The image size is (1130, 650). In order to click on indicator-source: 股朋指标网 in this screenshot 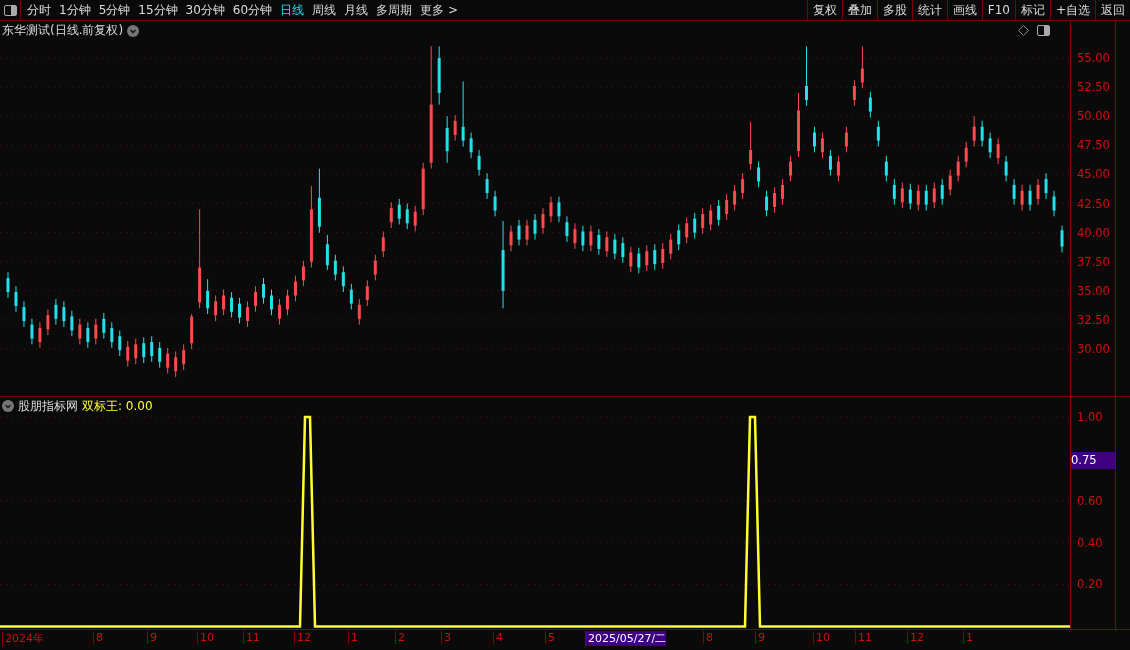, I will do `click(48, 406)`.